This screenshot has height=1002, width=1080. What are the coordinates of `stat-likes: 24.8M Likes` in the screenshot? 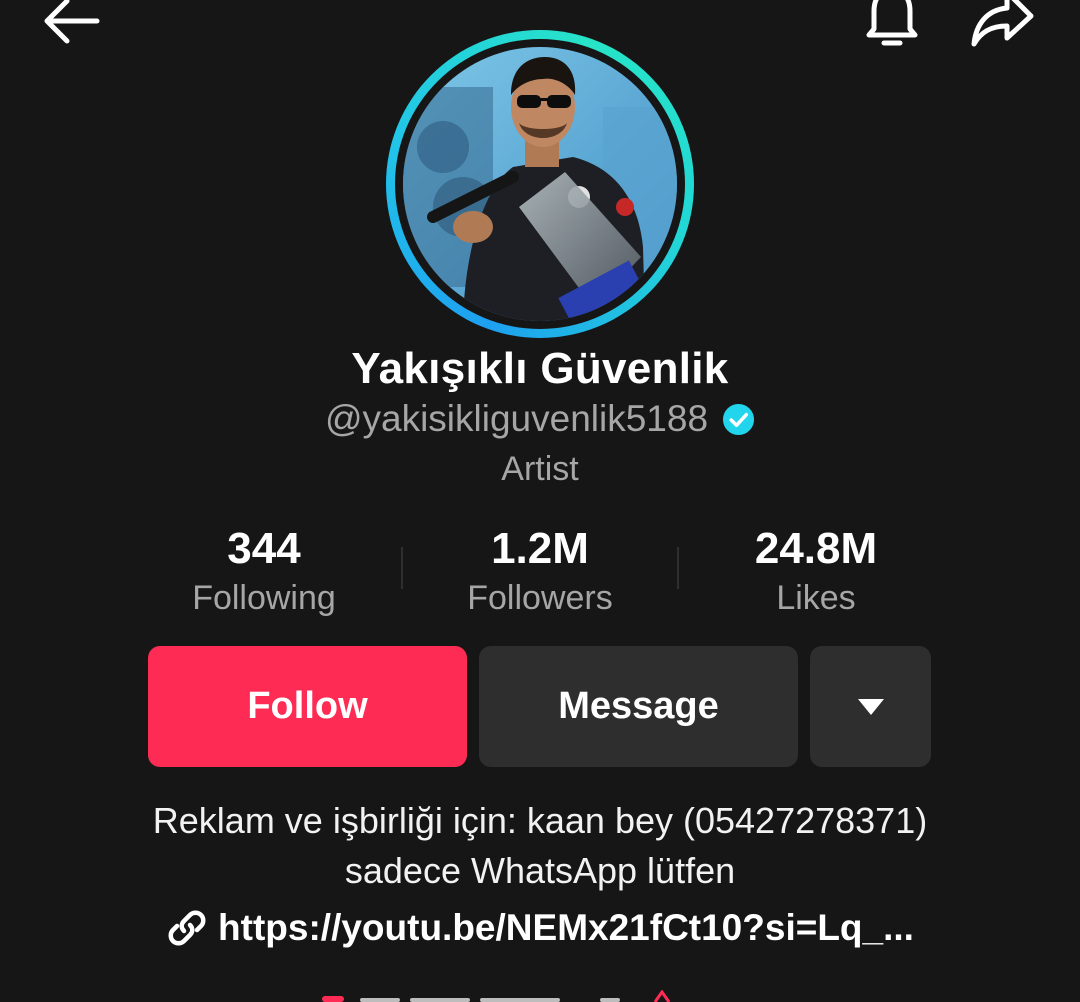 It's located at (816, 572).